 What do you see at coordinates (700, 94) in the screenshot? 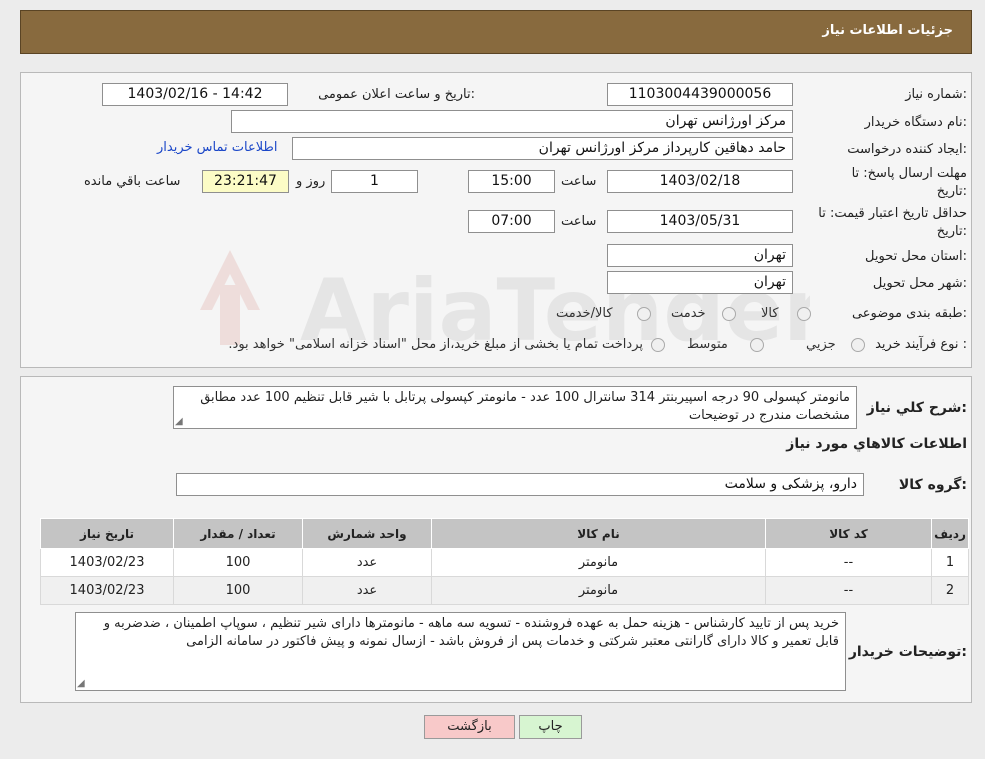
I see `need-number-field: 1103004439000056` at bounding box center [700, 94].